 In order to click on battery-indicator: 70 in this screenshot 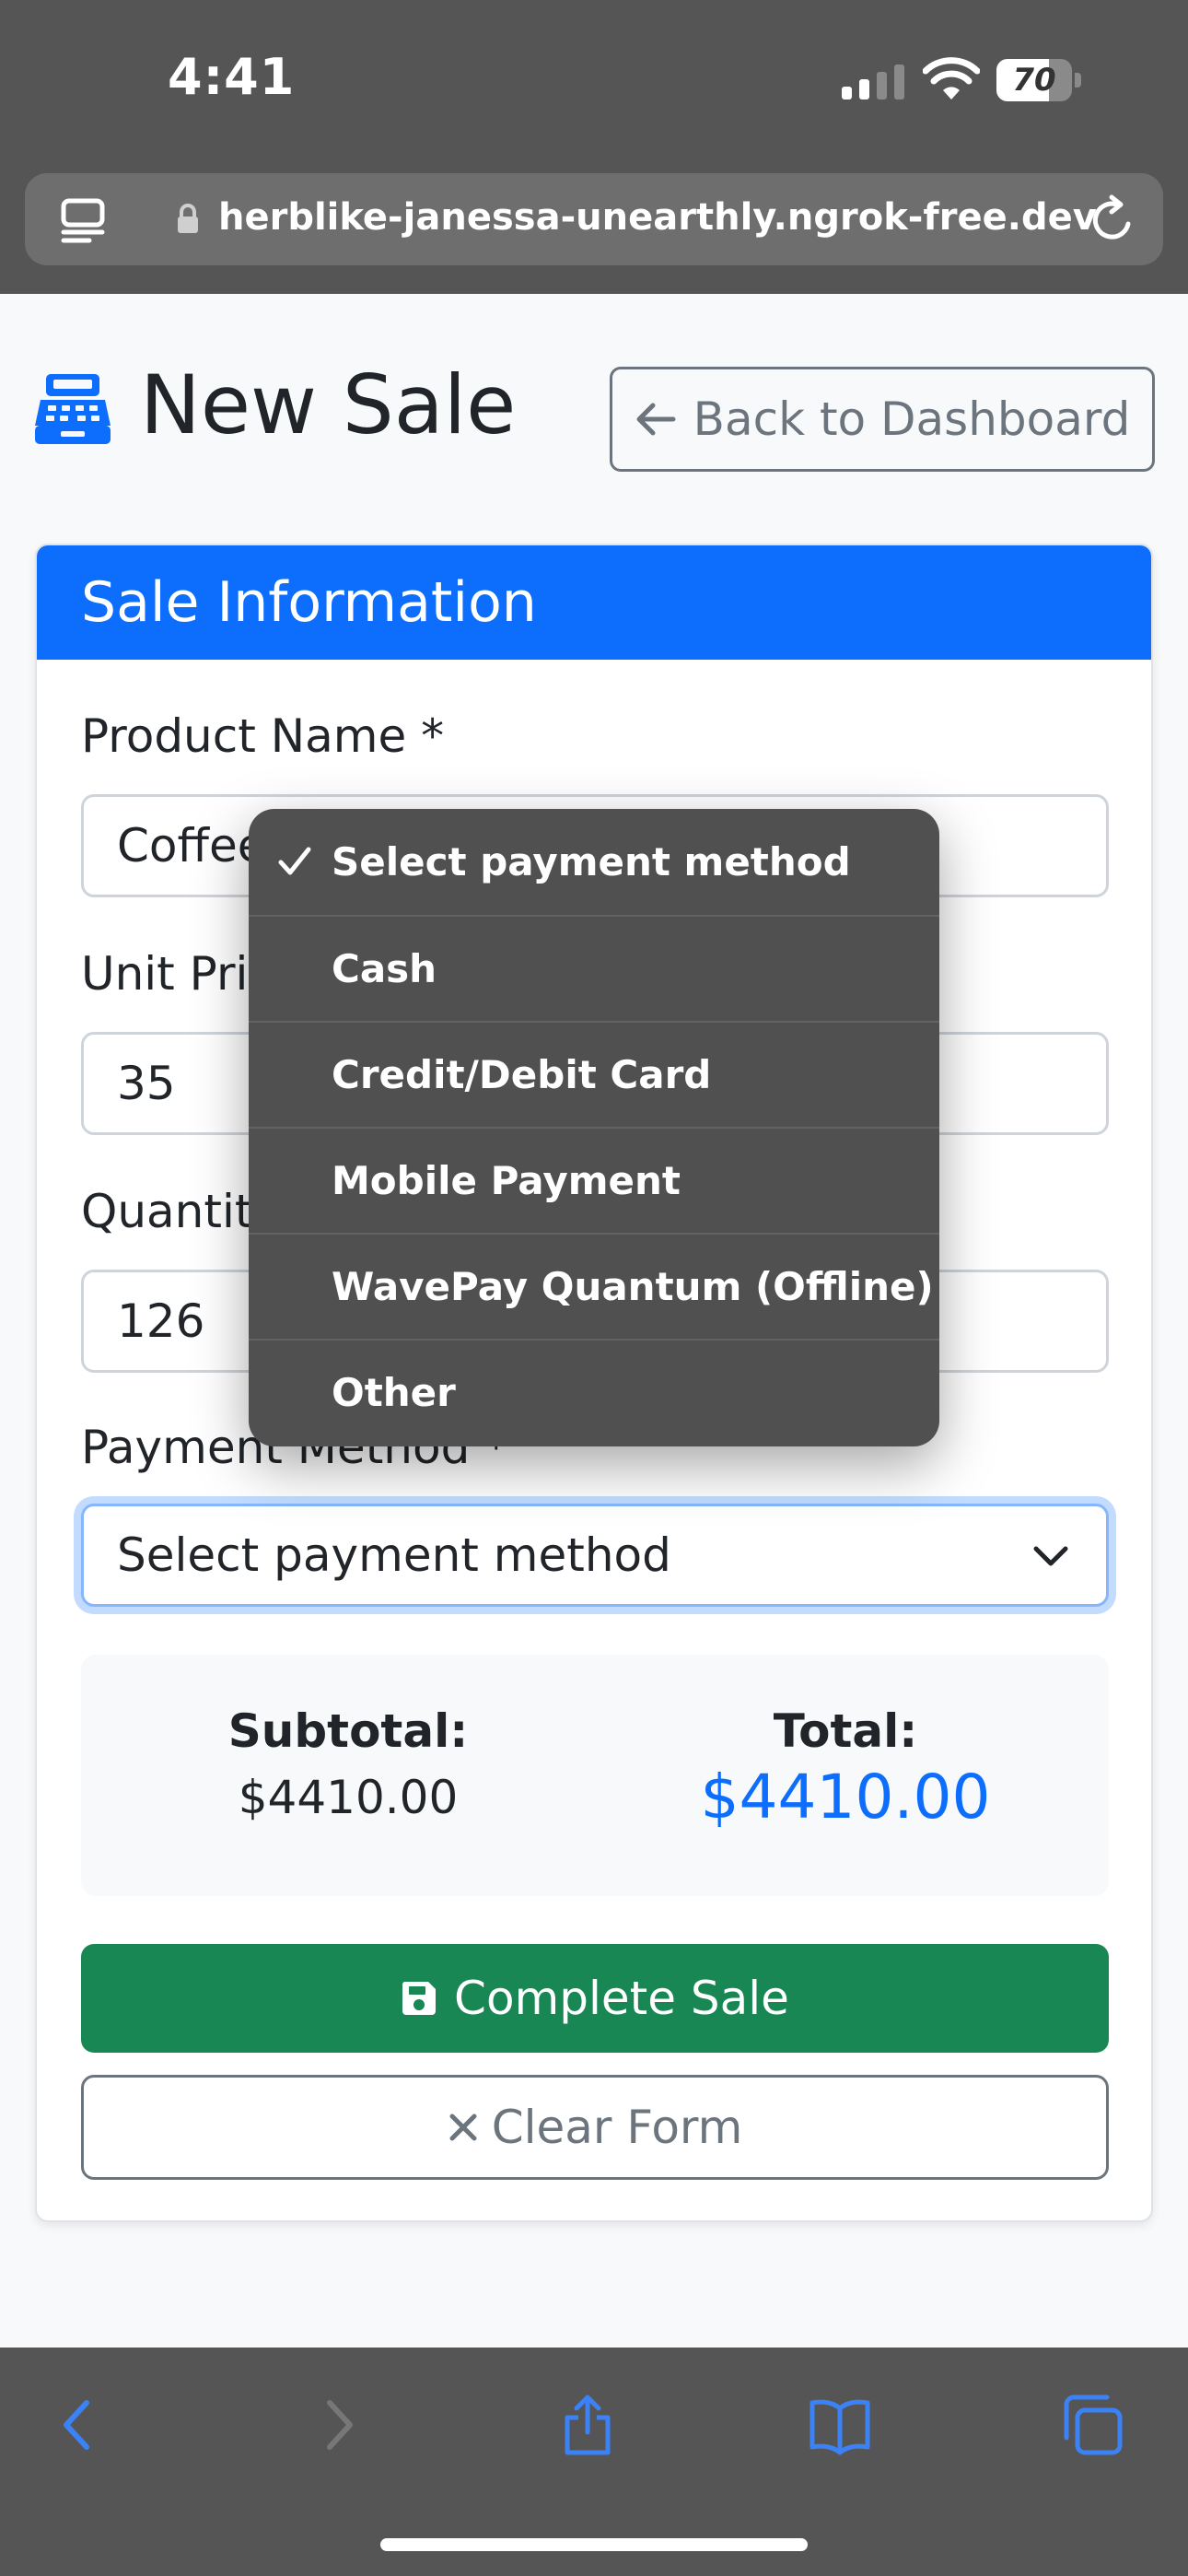, I will do `click(1038, 80)`.